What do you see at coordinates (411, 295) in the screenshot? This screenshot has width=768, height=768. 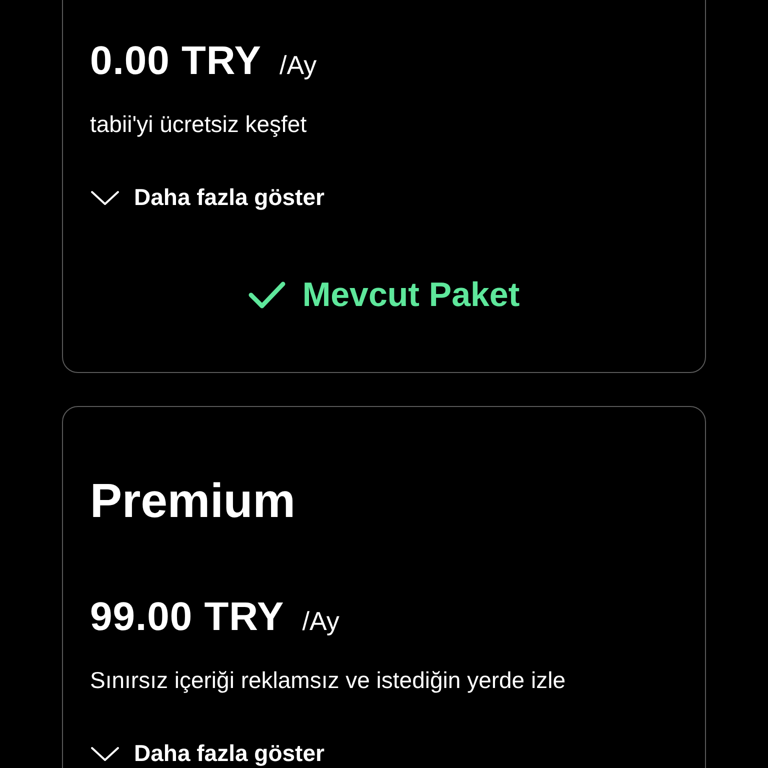 I see `current-plan-text: Mevcut Paket` at bounding box center [411, 295].